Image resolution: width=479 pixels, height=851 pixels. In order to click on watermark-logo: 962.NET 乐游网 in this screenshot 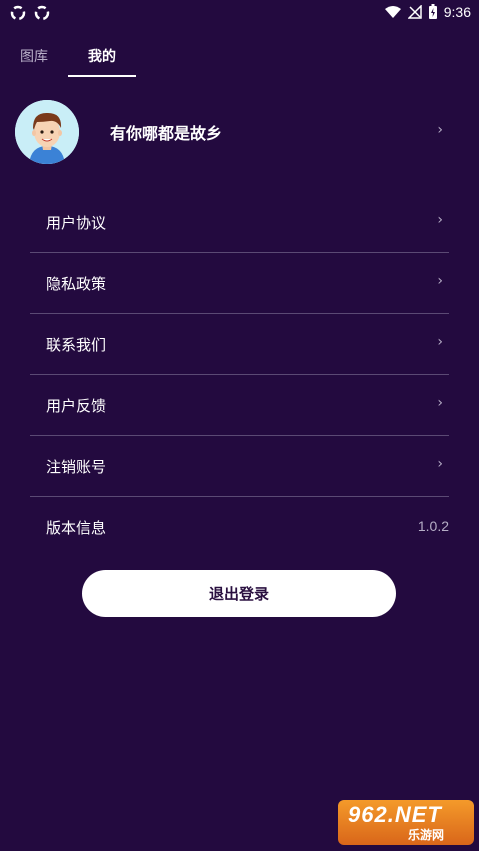, I will do `click(406, 822)`.